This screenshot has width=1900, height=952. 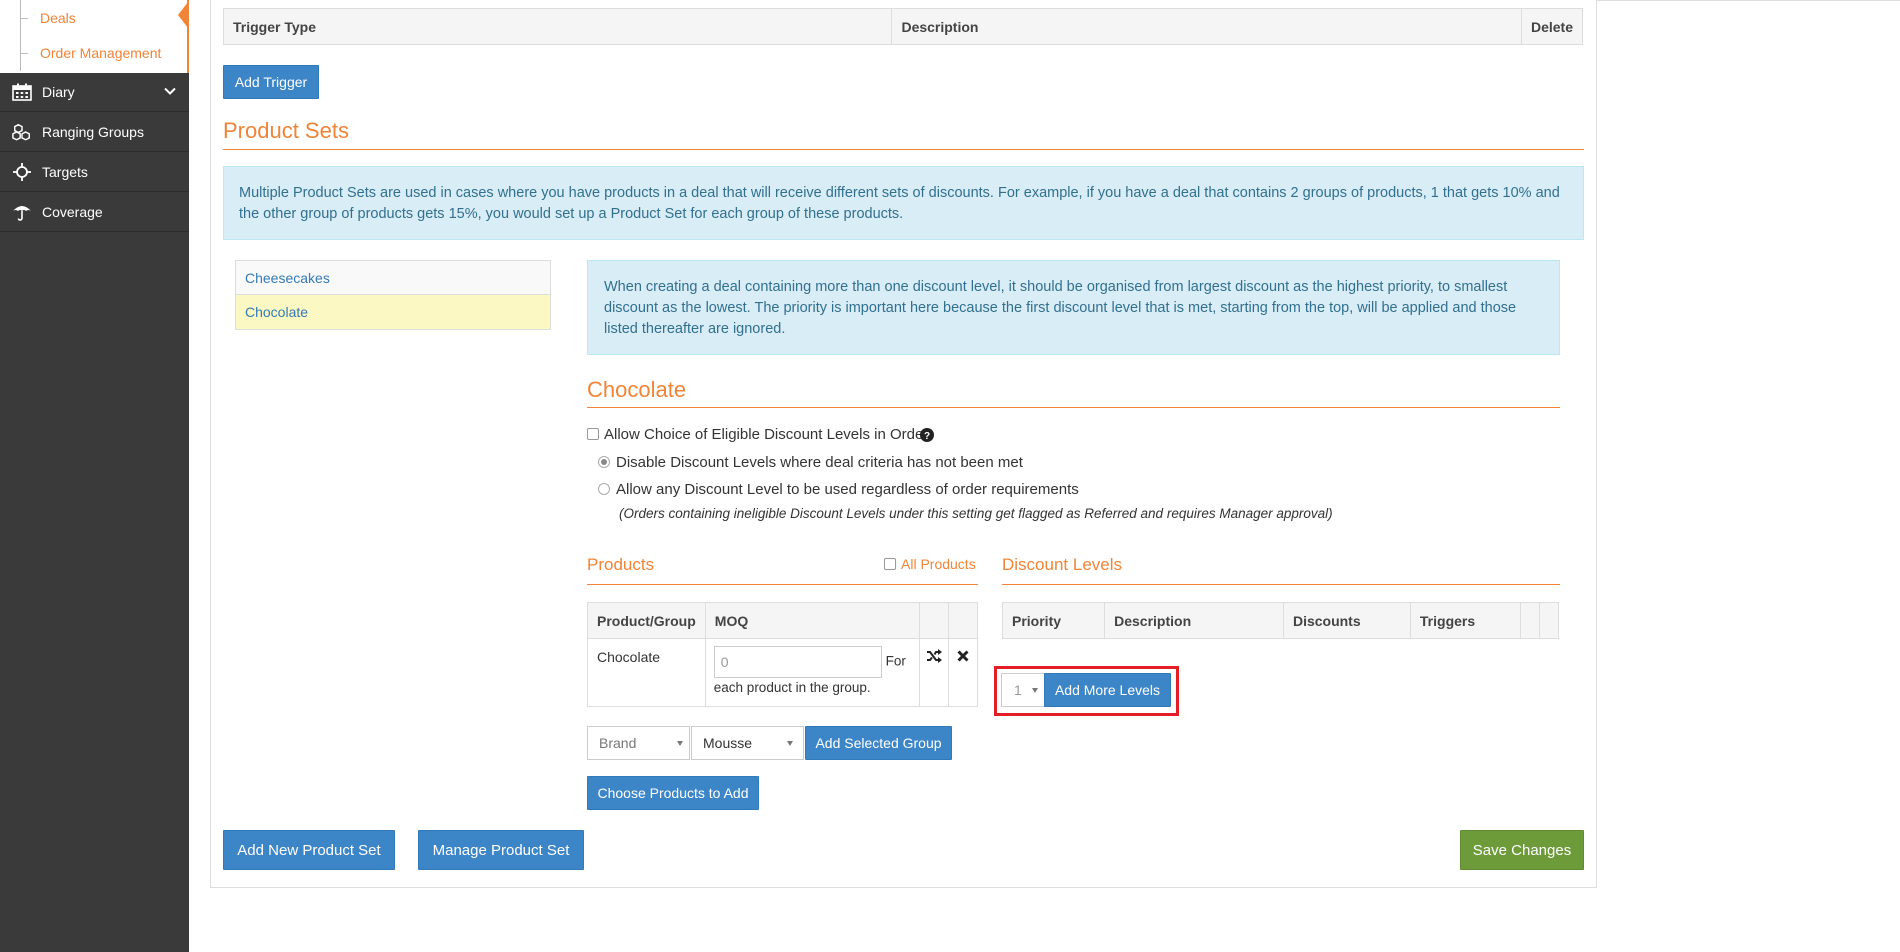 What do you see at coordinates (393, 277) in the screenshot?
I see `list-item-cheesecakes: Cheesecakes` at bounding box center [393, 277].